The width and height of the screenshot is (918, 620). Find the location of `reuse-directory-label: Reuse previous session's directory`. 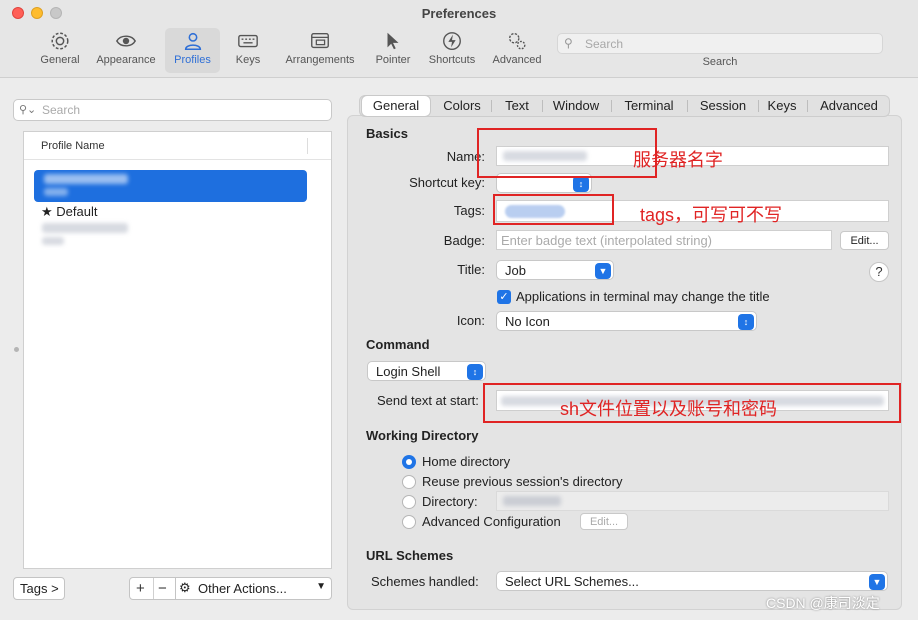

reuse-directory-label: Reuse previous session's directory is located at coordinates (522, 481).